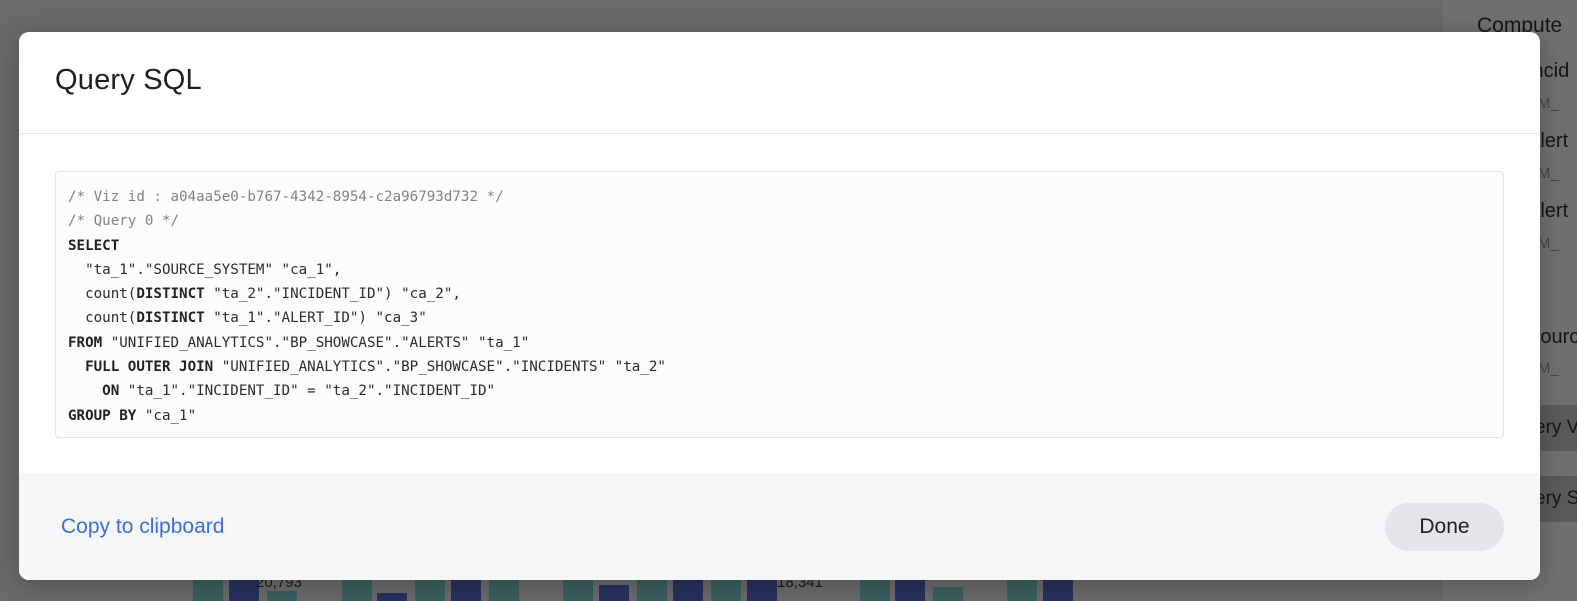 This screenshot has height=601, width=1577. What do you see at coordinates (149, 367) in the screenshot?
I see `sql-keyword: FULL OUTER JOIN` at bounding box center [149, 367].